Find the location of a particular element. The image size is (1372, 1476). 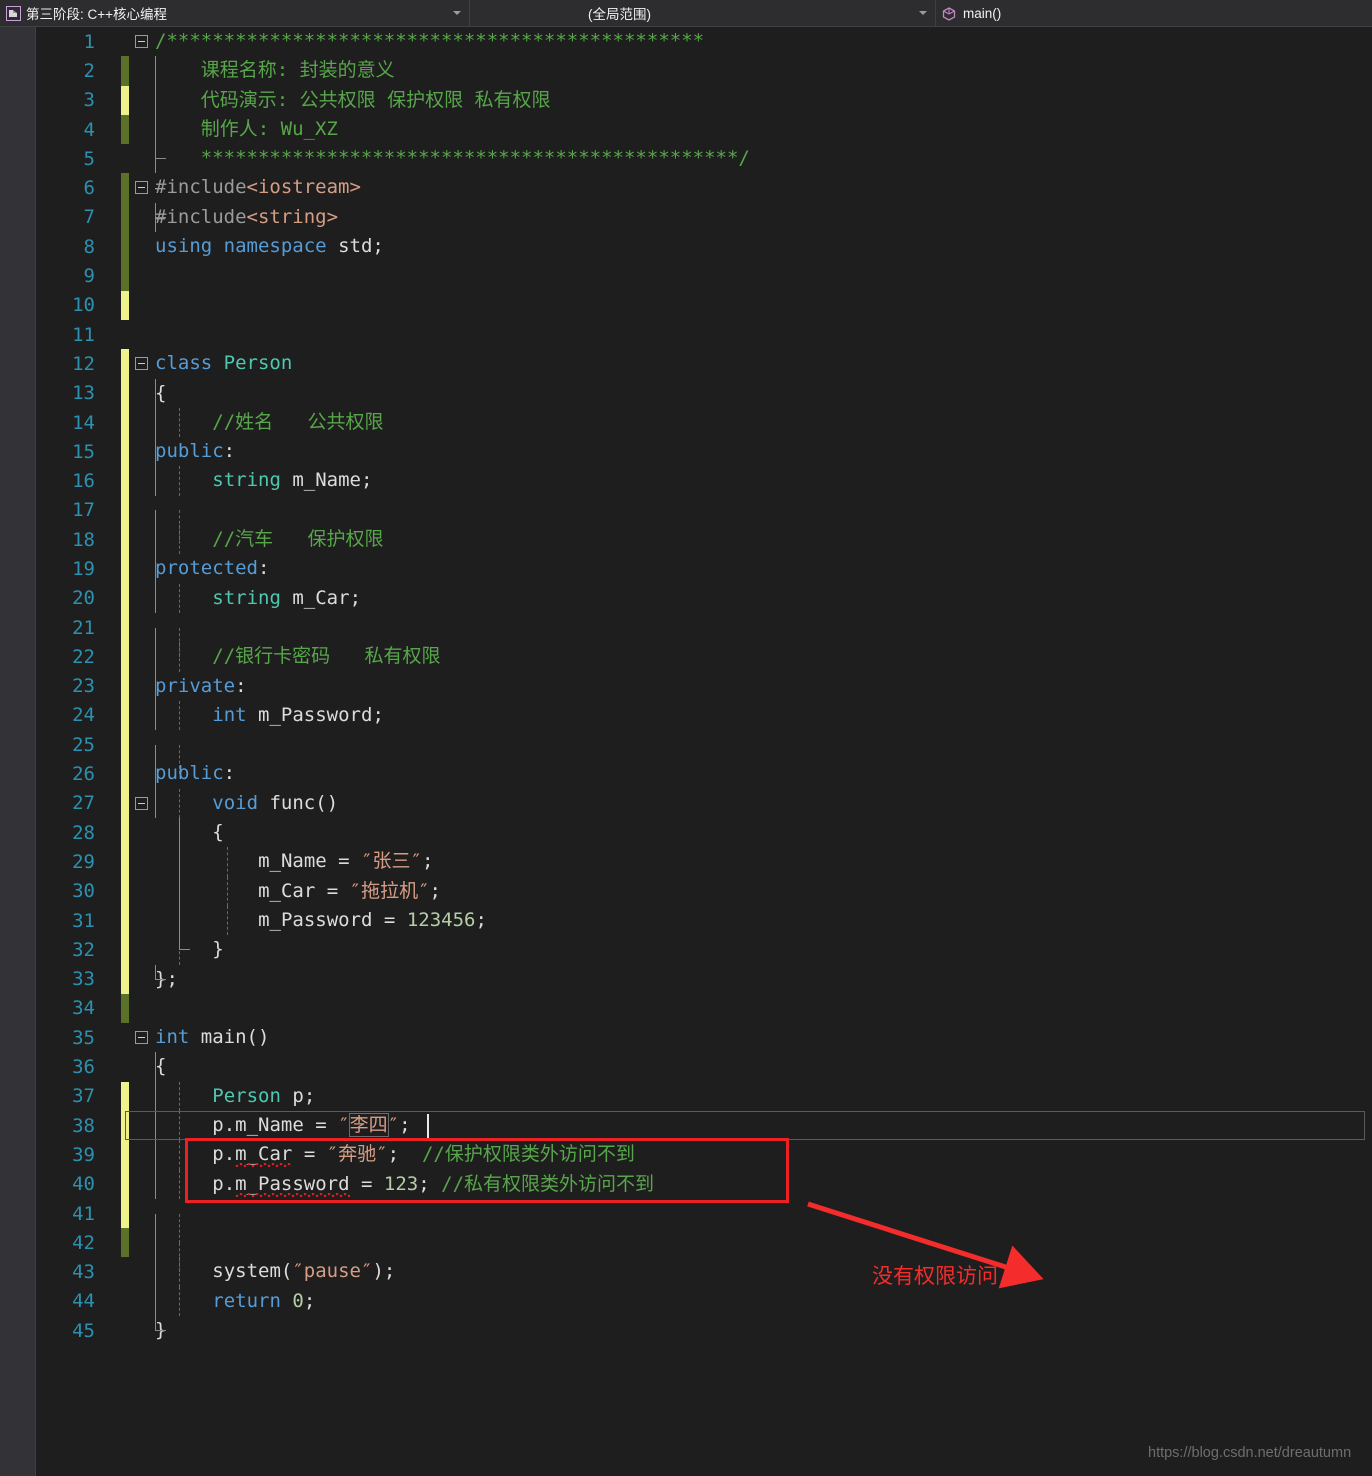

code-line: 37 Person p; is located at coordinates (704, 1096).